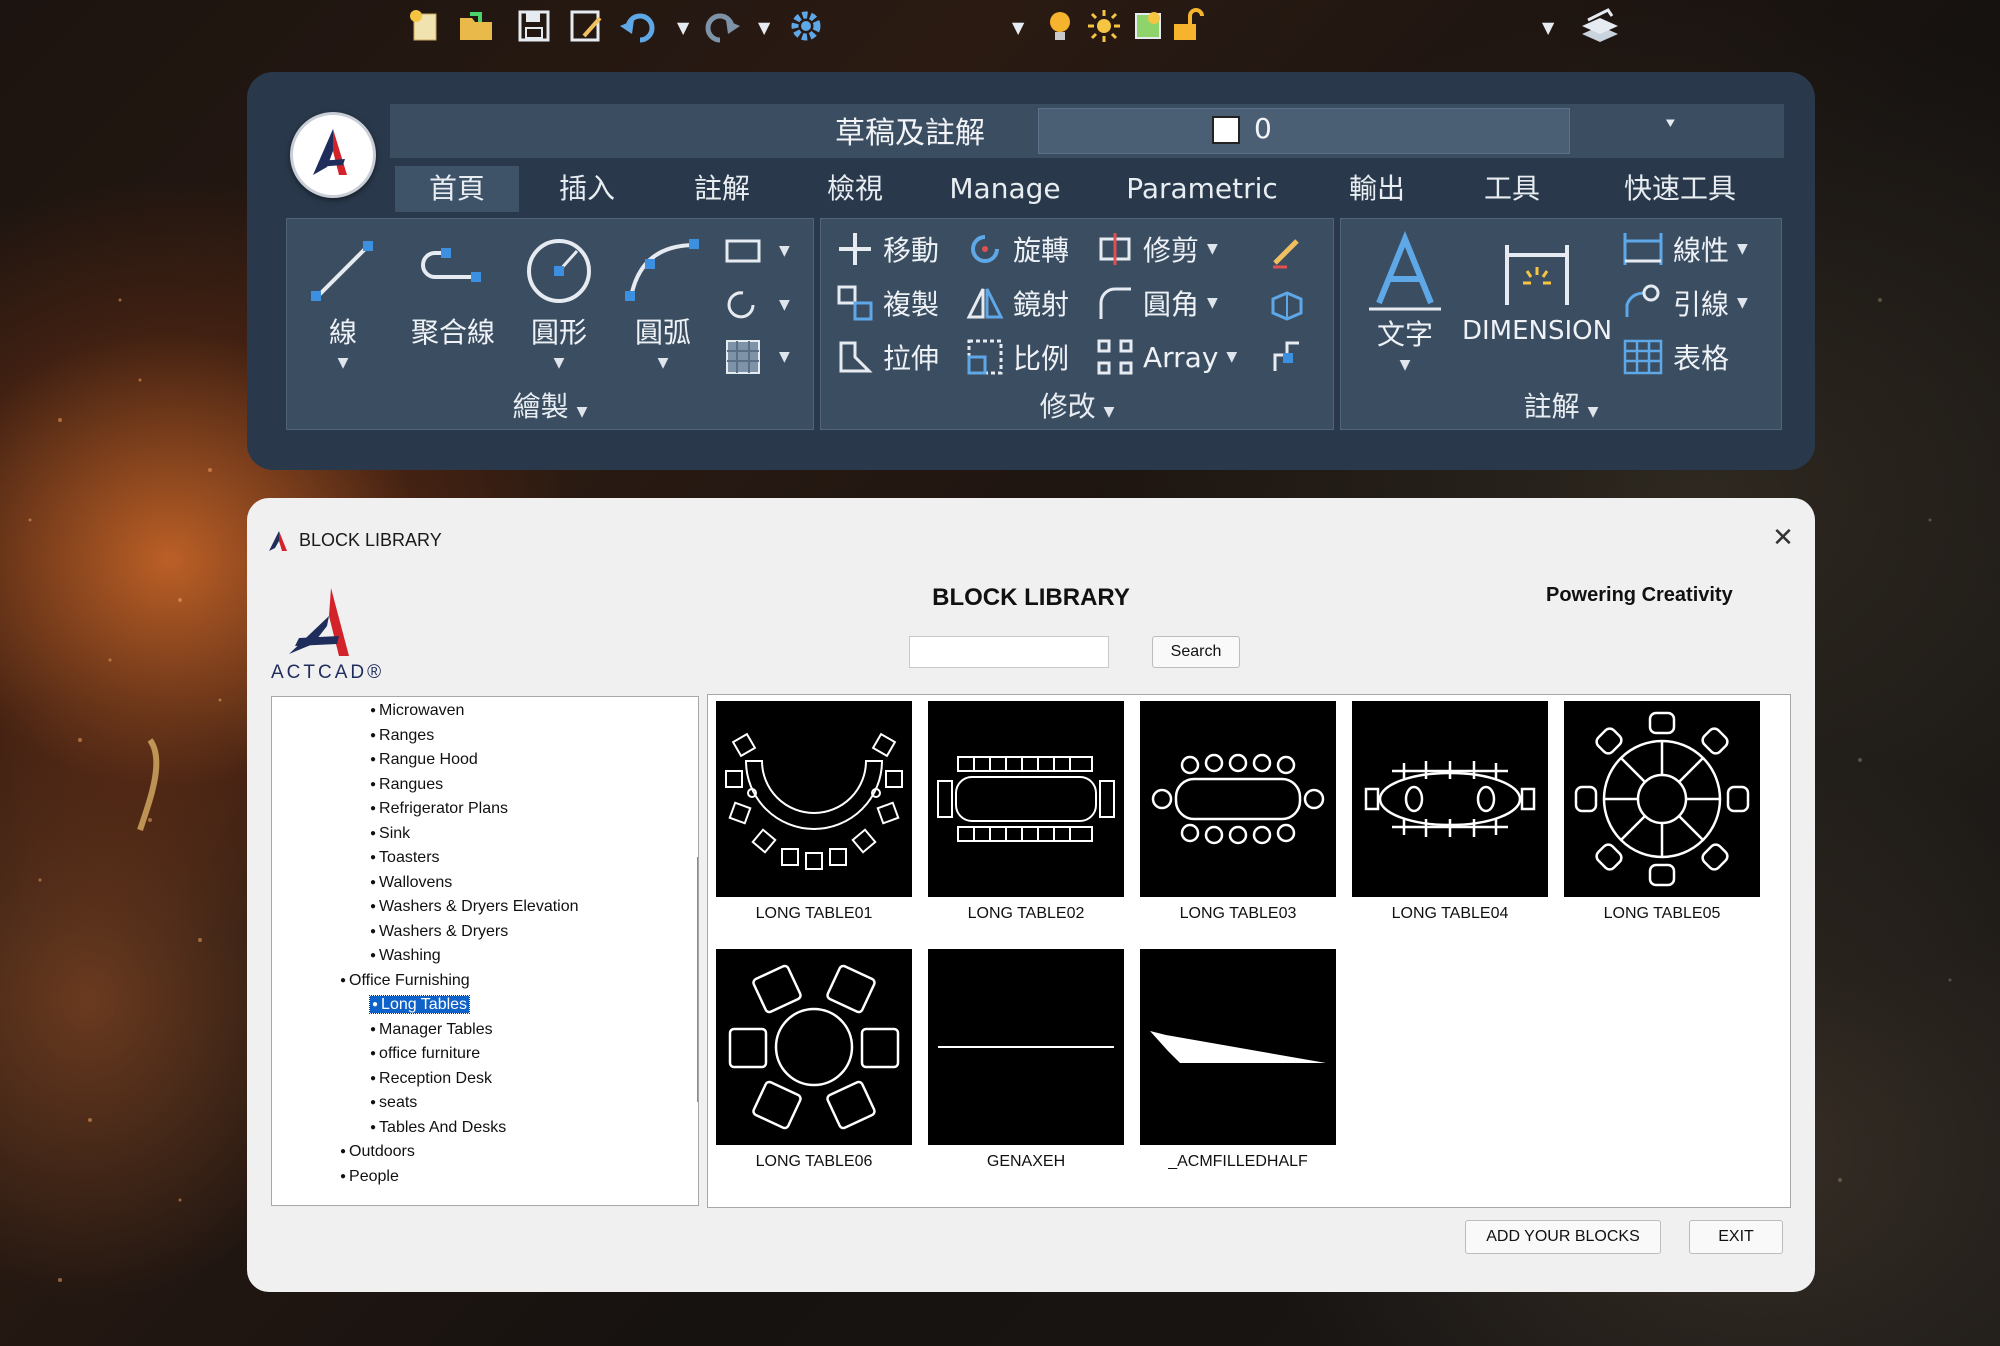  Describe the element at coordinates (474, 907) in the screenshot. I see `tree-item: ● Washers & Dryers Elevation` at that location.